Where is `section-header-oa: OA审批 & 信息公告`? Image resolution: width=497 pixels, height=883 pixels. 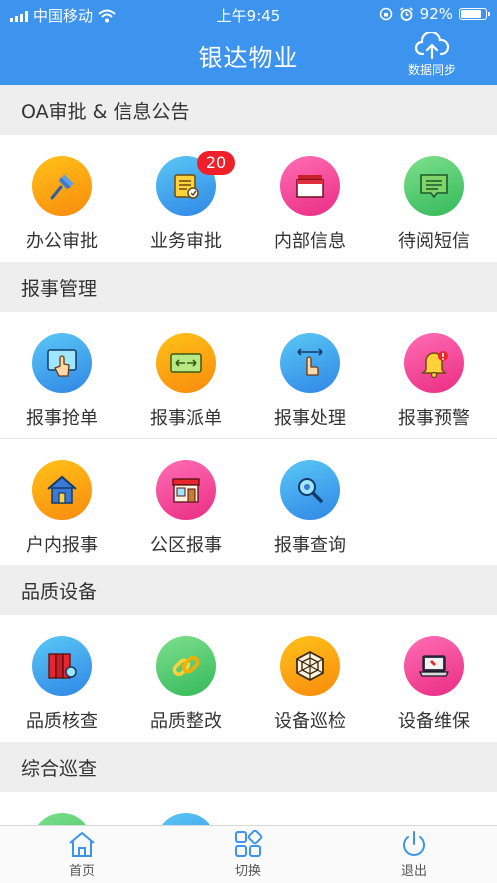
section-header-oa: OA审批 & 信息公告 is located at coordinates (248, 110).